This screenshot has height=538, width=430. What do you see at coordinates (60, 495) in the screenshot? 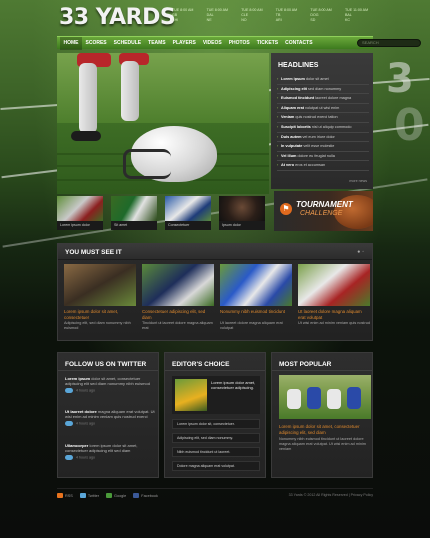
I see `rss-icon` at bounding box center [60, 495].